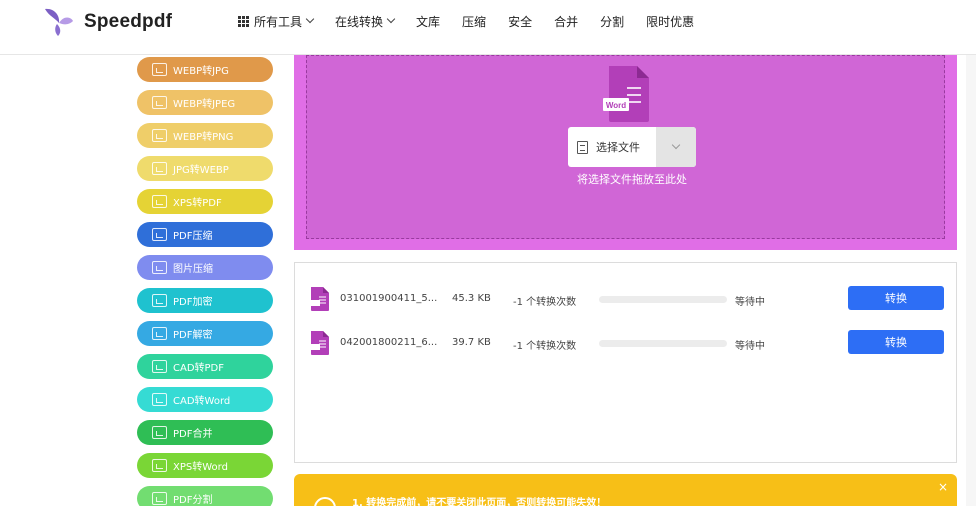 Image resolution: width=976 pixels, height=506 pixels. Describe the element at coordinates (59, 22) in the screenshot. I see `butterfly-logo-icon` at that location.